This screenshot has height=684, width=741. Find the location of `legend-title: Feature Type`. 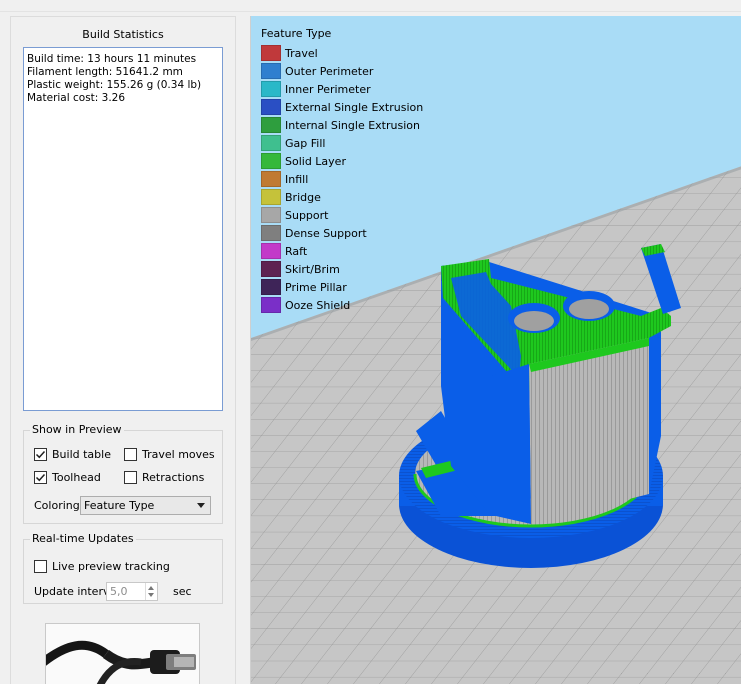

legend-title: Feature Type is located at coordinates (296, 33).